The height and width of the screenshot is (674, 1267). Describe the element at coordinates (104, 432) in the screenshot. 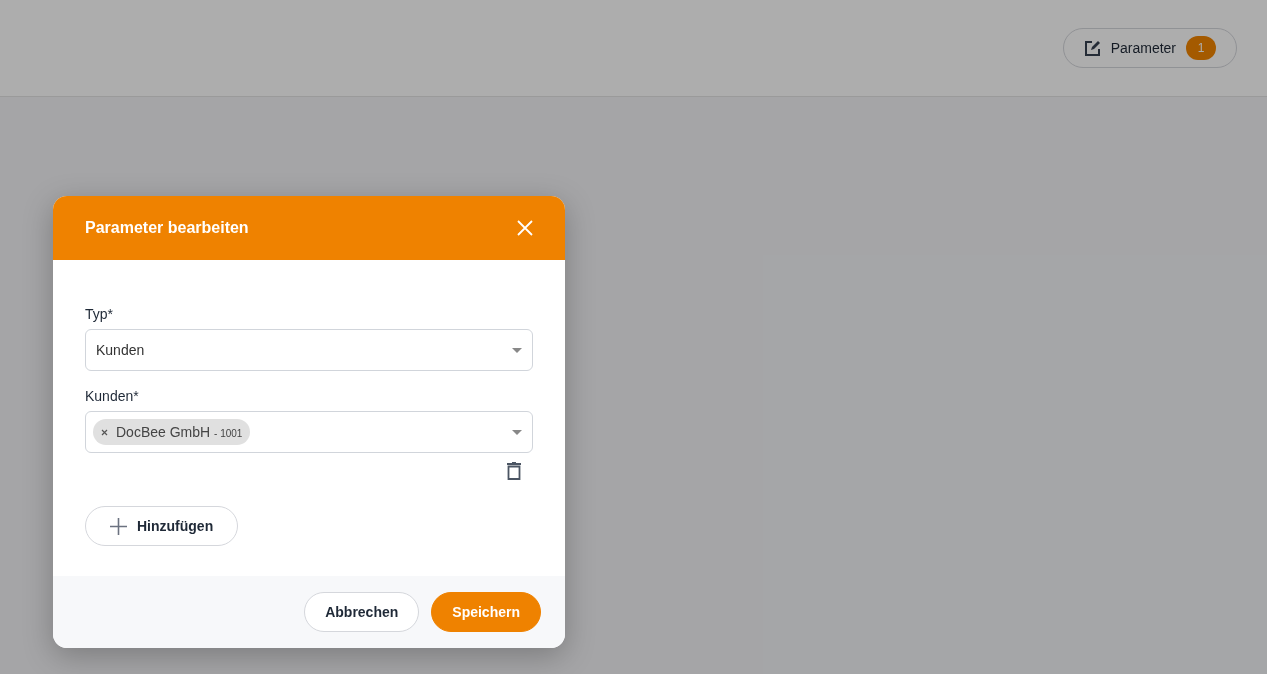

I see `remove-icon` at that location.